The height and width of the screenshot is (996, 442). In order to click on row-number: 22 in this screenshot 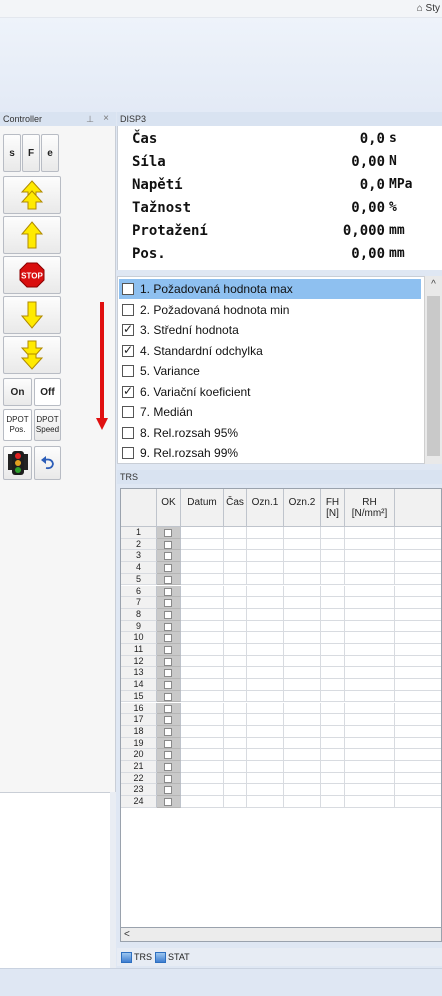, I will do `click(139, 778)`.